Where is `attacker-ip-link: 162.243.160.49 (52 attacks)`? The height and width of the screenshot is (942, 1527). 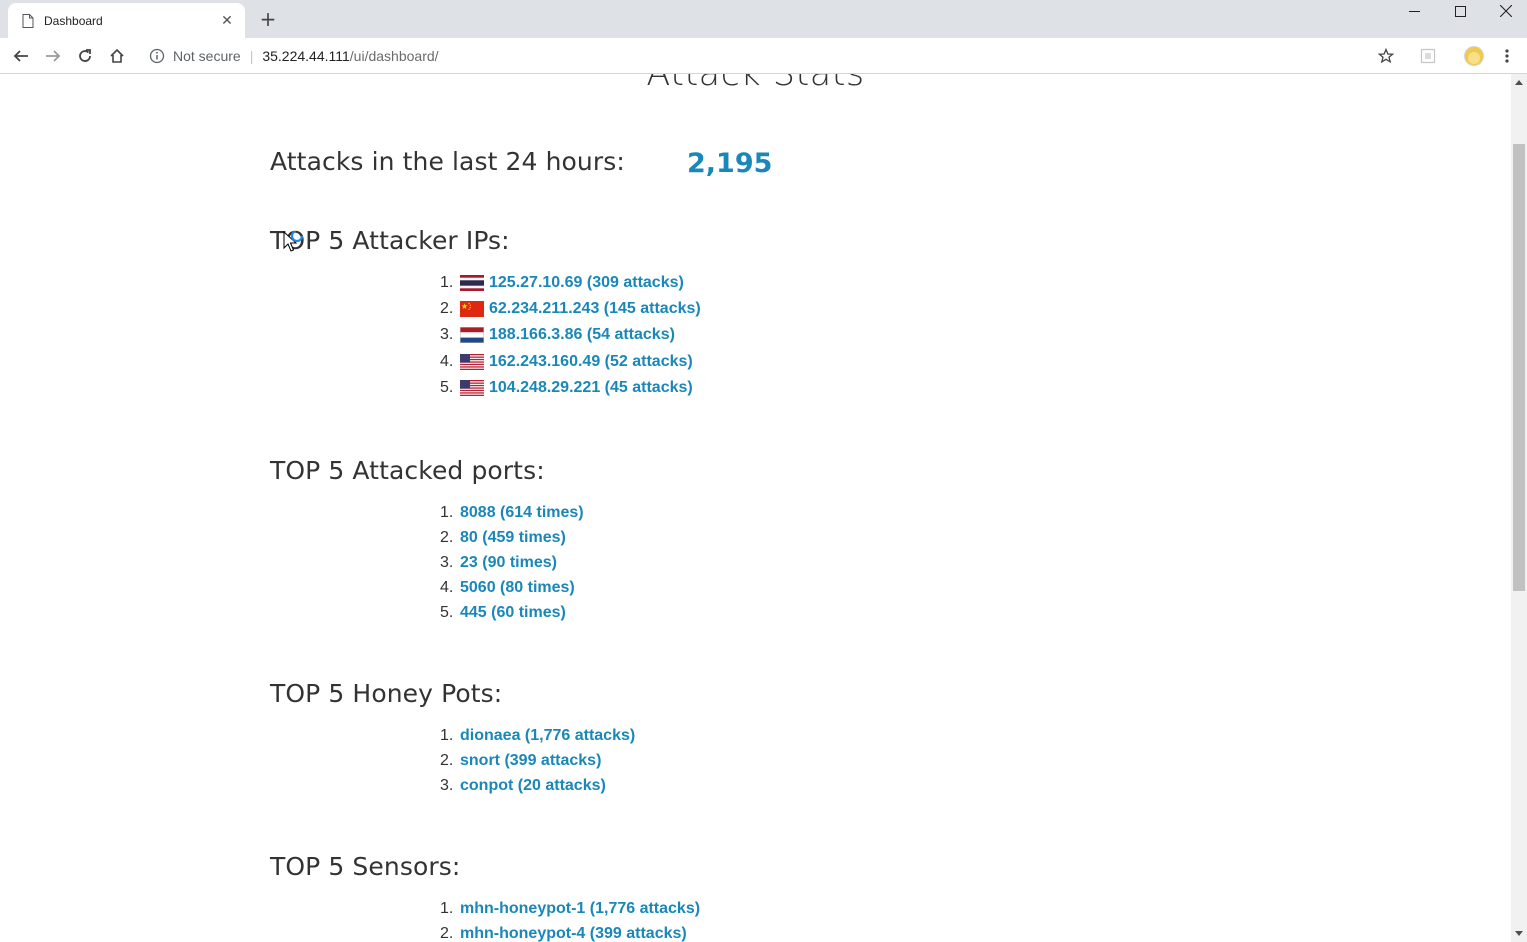 attacker-ip-link: 162.243.160.49 (52 attacks) is located at coordinates (591, 362).